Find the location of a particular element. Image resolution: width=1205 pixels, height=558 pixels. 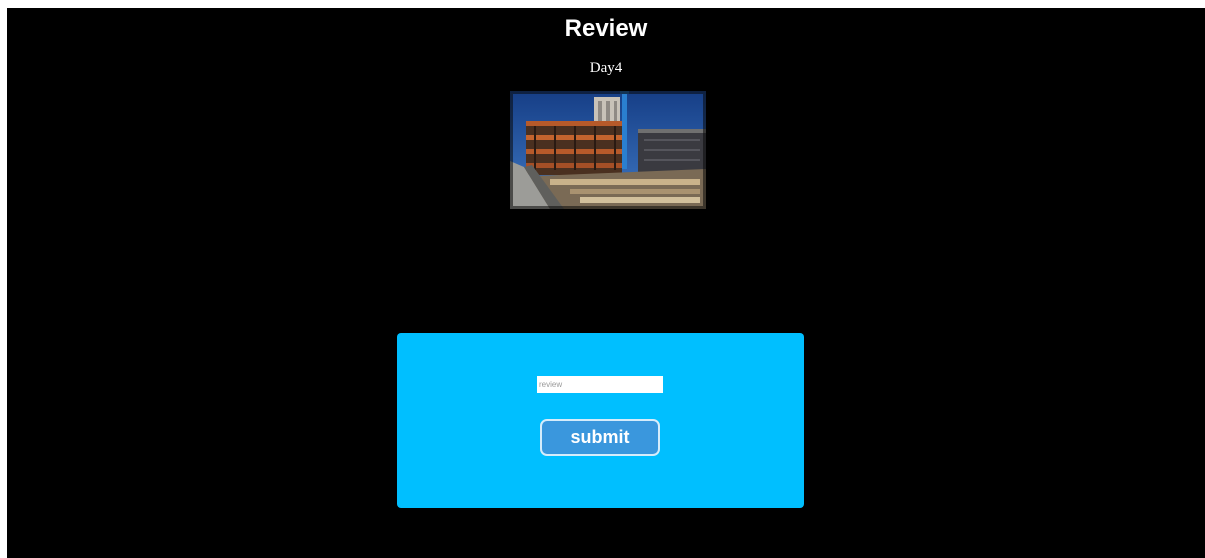

construction-photo-graphic is located at coordinates (608, 150).